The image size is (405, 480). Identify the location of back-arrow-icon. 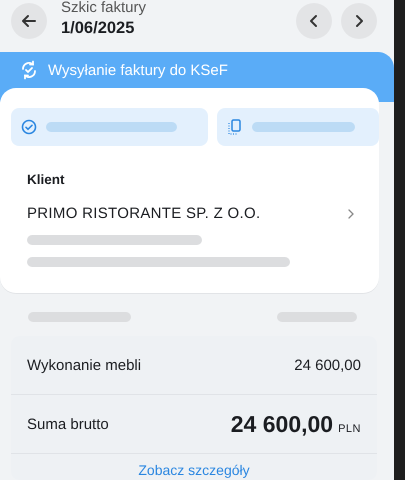
(29, 21).